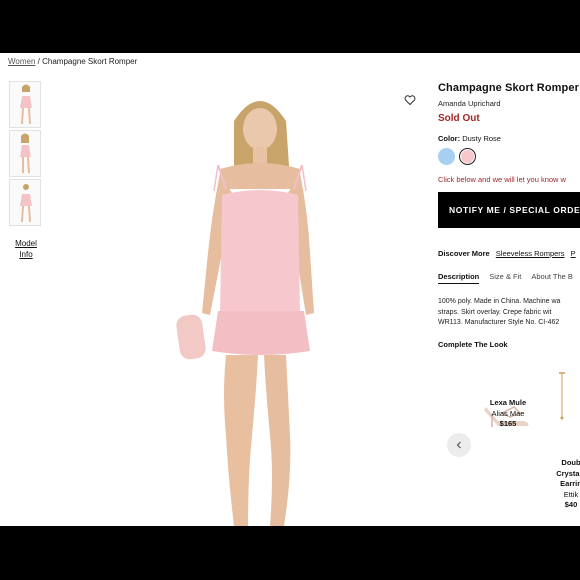 This screenshot has width=580, height=580. Describe the element at coordinates (26, 249) in the screenshot. I see `model-info-link: Model Info` at that location.